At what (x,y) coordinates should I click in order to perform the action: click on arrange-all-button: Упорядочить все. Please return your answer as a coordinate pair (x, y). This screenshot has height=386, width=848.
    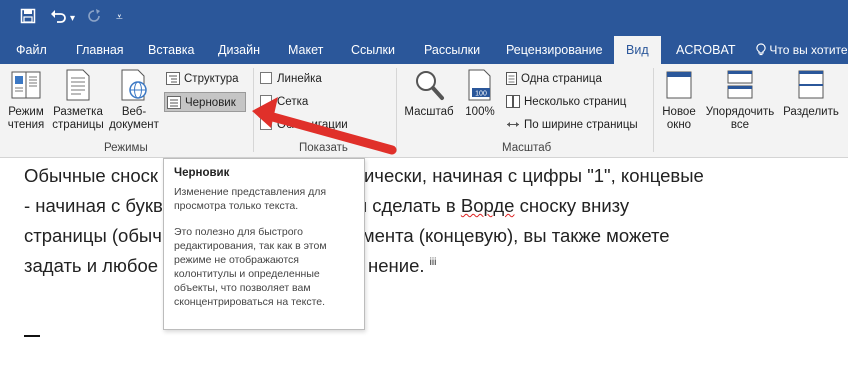
    Looking at the image, I should click on (740, 100).